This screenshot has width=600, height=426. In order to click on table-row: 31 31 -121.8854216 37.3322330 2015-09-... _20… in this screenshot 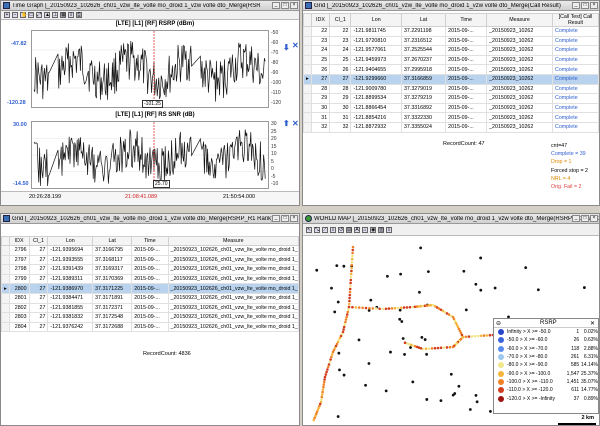, I will do `click(451, 117)`.